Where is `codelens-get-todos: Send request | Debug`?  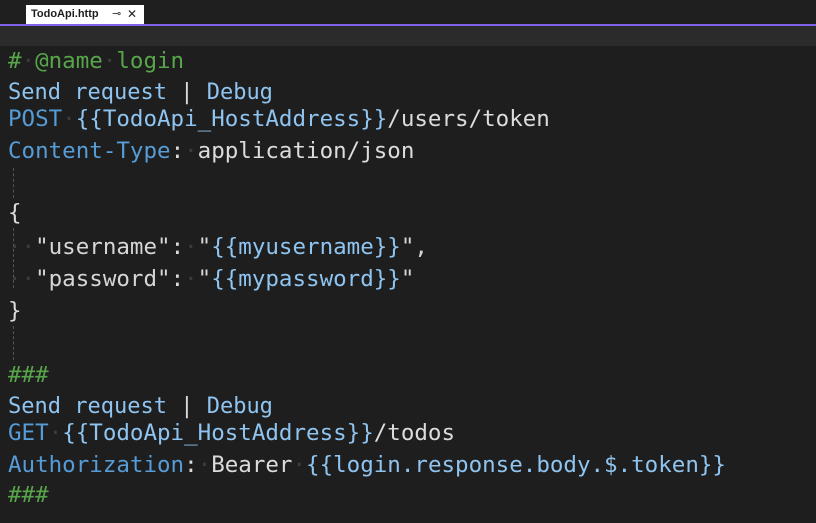
codelens-get-todos: Send request | Debug is located at coordinates (140, 406).